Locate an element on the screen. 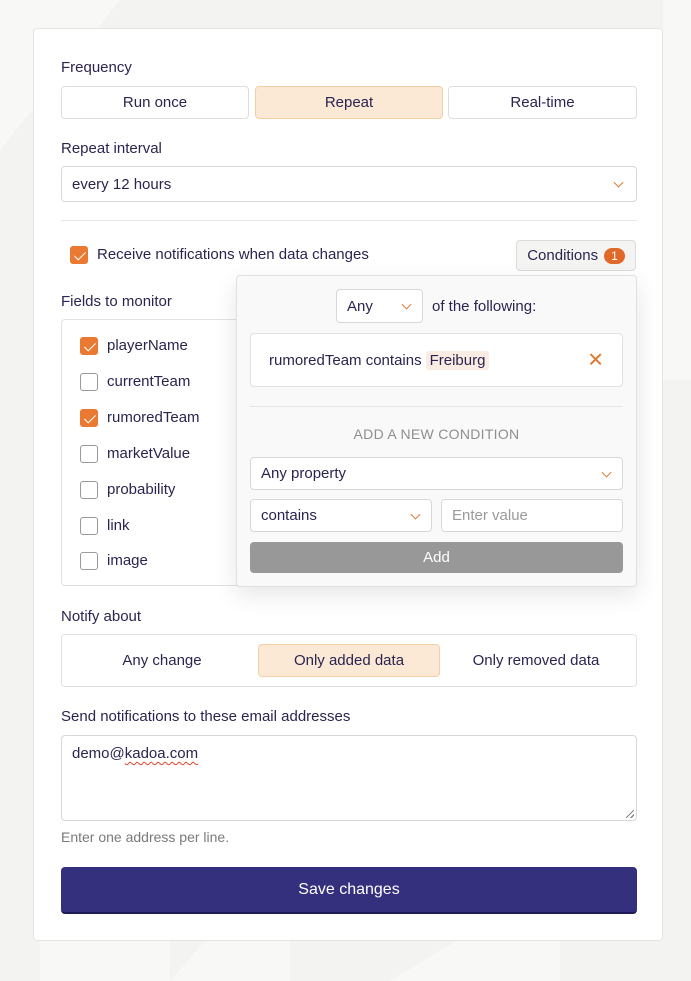  field-checkbox-marketvalue is located at coordinates (89, 454).